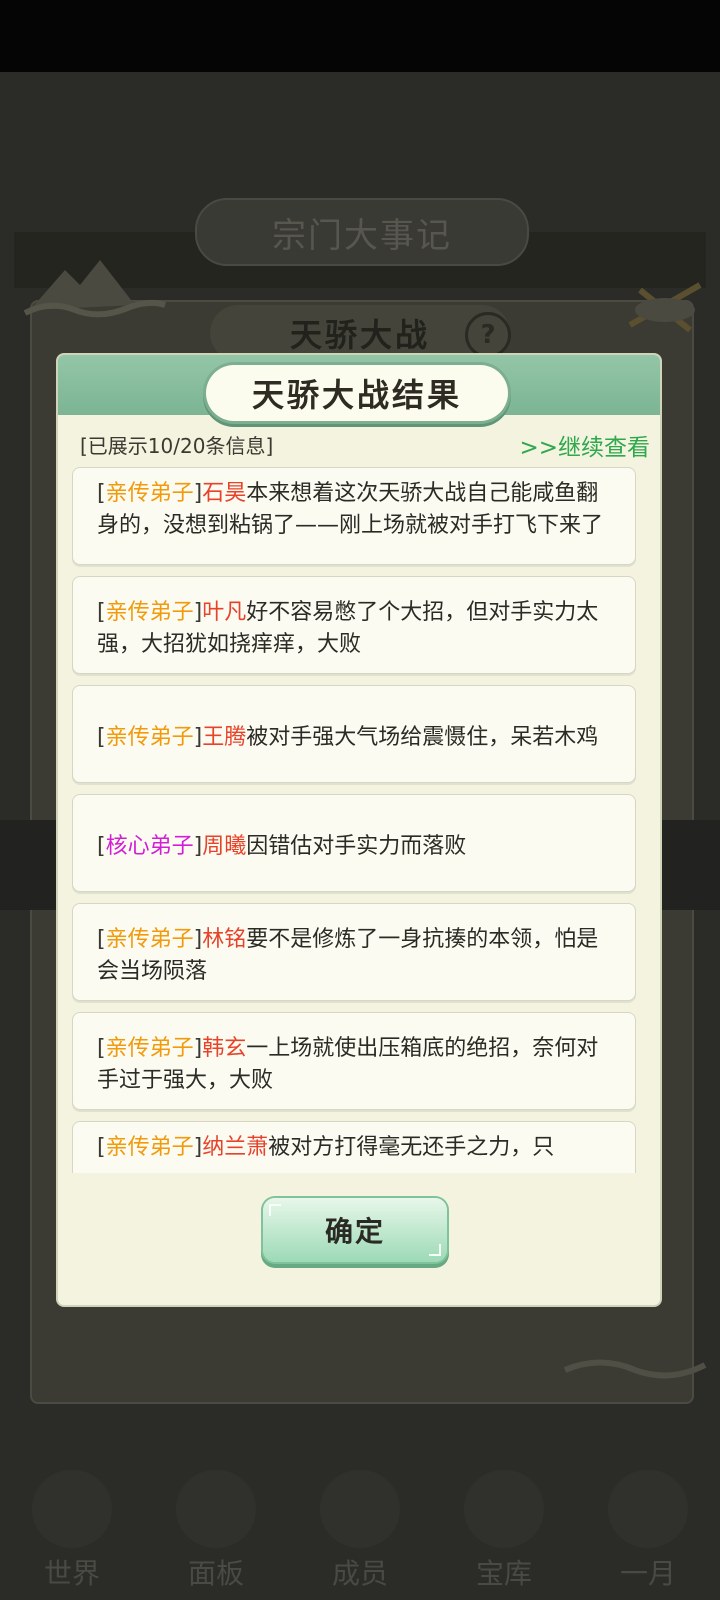 This screenshot has width=720, height=1600. I want to click on background-banner: 宗门大事记, so click(362, 232).